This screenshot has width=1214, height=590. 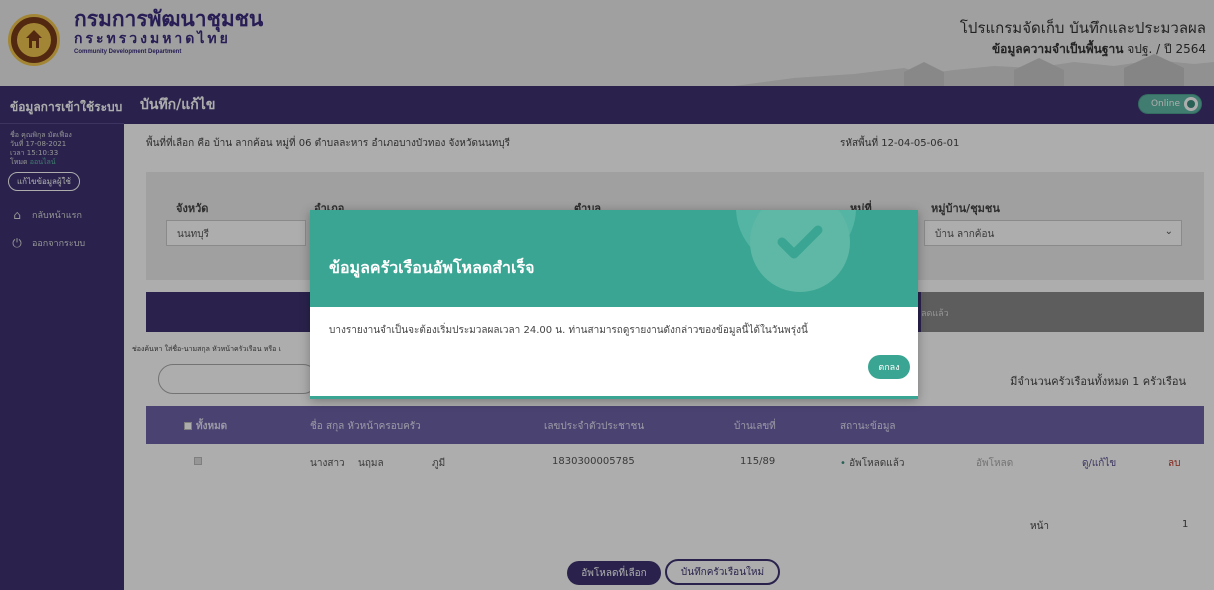 What do you see at coordinates (889, 367) in the screenshot?
I see `ok-button: ตกลง` at bounding box center [889, 367].